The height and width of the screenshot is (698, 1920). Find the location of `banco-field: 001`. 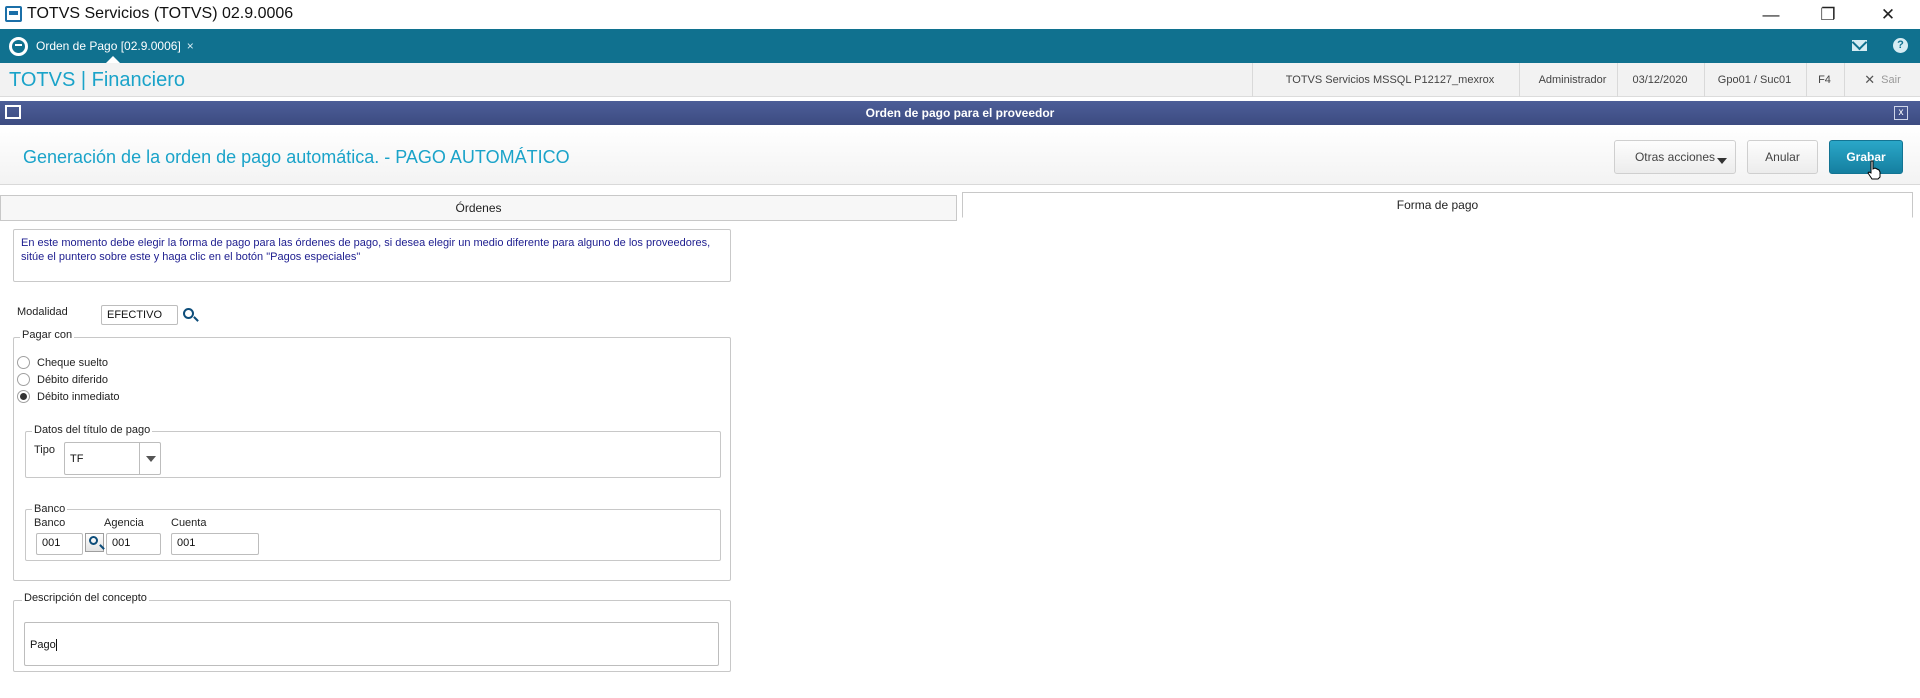

banco-field: 001 is located at coordinates (59, 544).